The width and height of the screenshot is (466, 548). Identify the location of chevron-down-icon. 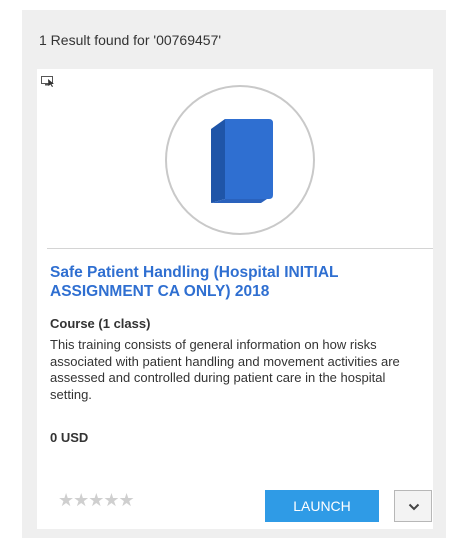
(414, 507).